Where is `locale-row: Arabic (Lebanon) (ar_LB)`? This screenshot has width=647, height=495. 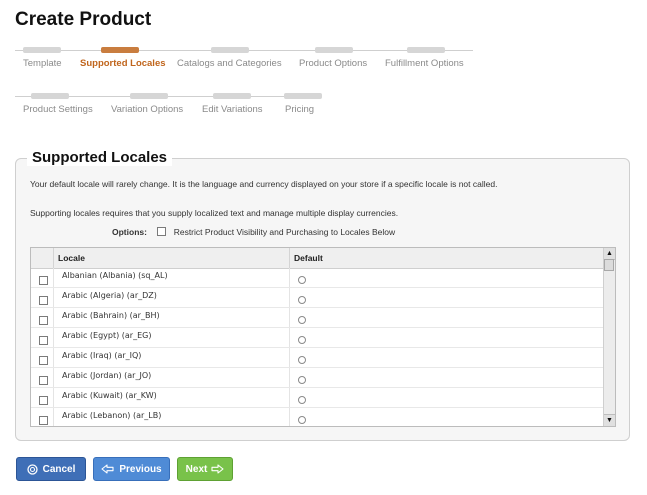
locale-row: Arabic (Lebanon) (ar_LB) is located at coordinates (318, 417).